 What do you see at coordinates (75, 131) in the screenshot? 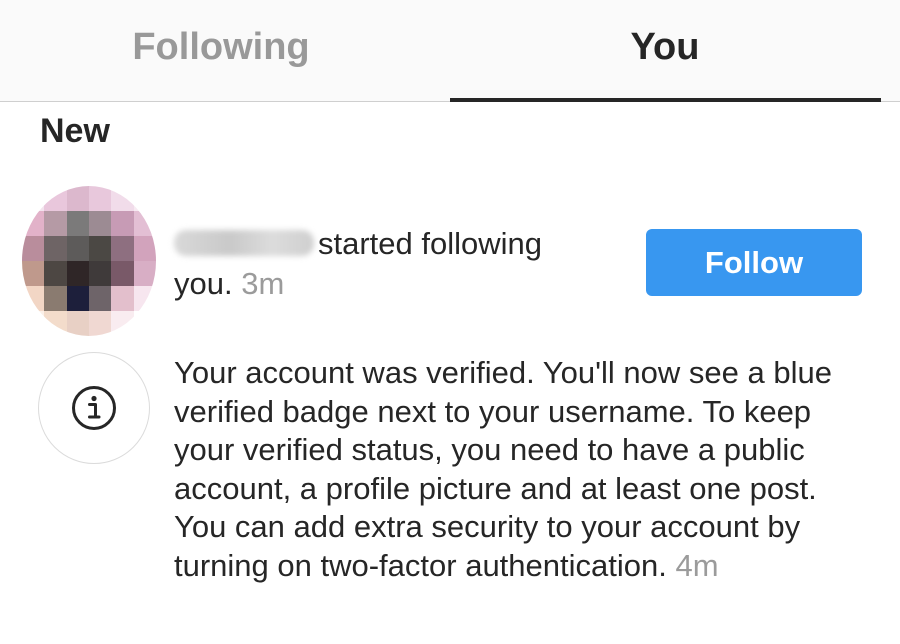
I see `section-title-new: New` at bounding box center [75, 131].